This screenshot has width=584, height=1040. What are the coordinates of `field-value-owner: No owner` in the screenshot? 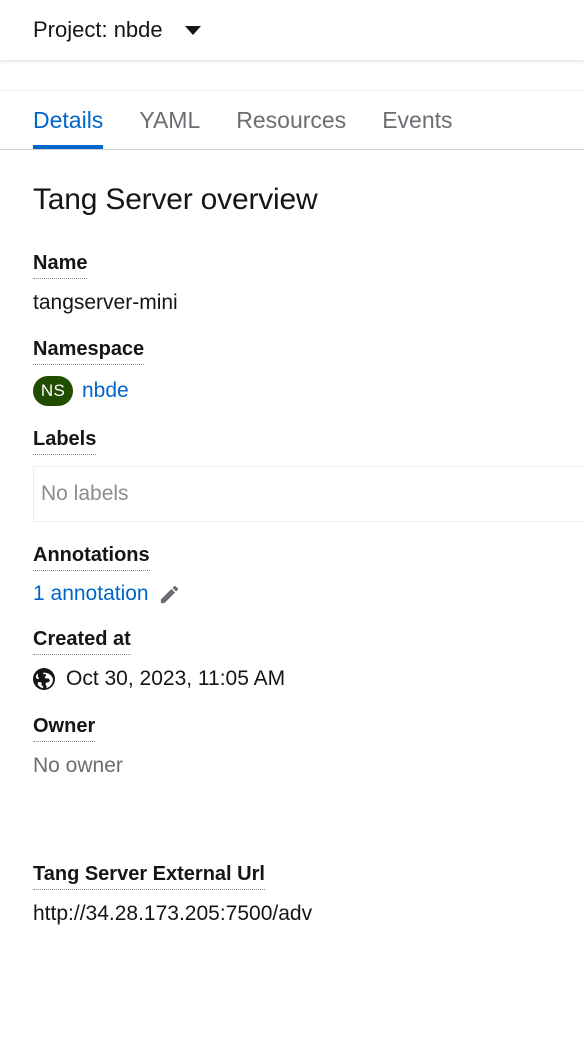 It's located at (78, 765).